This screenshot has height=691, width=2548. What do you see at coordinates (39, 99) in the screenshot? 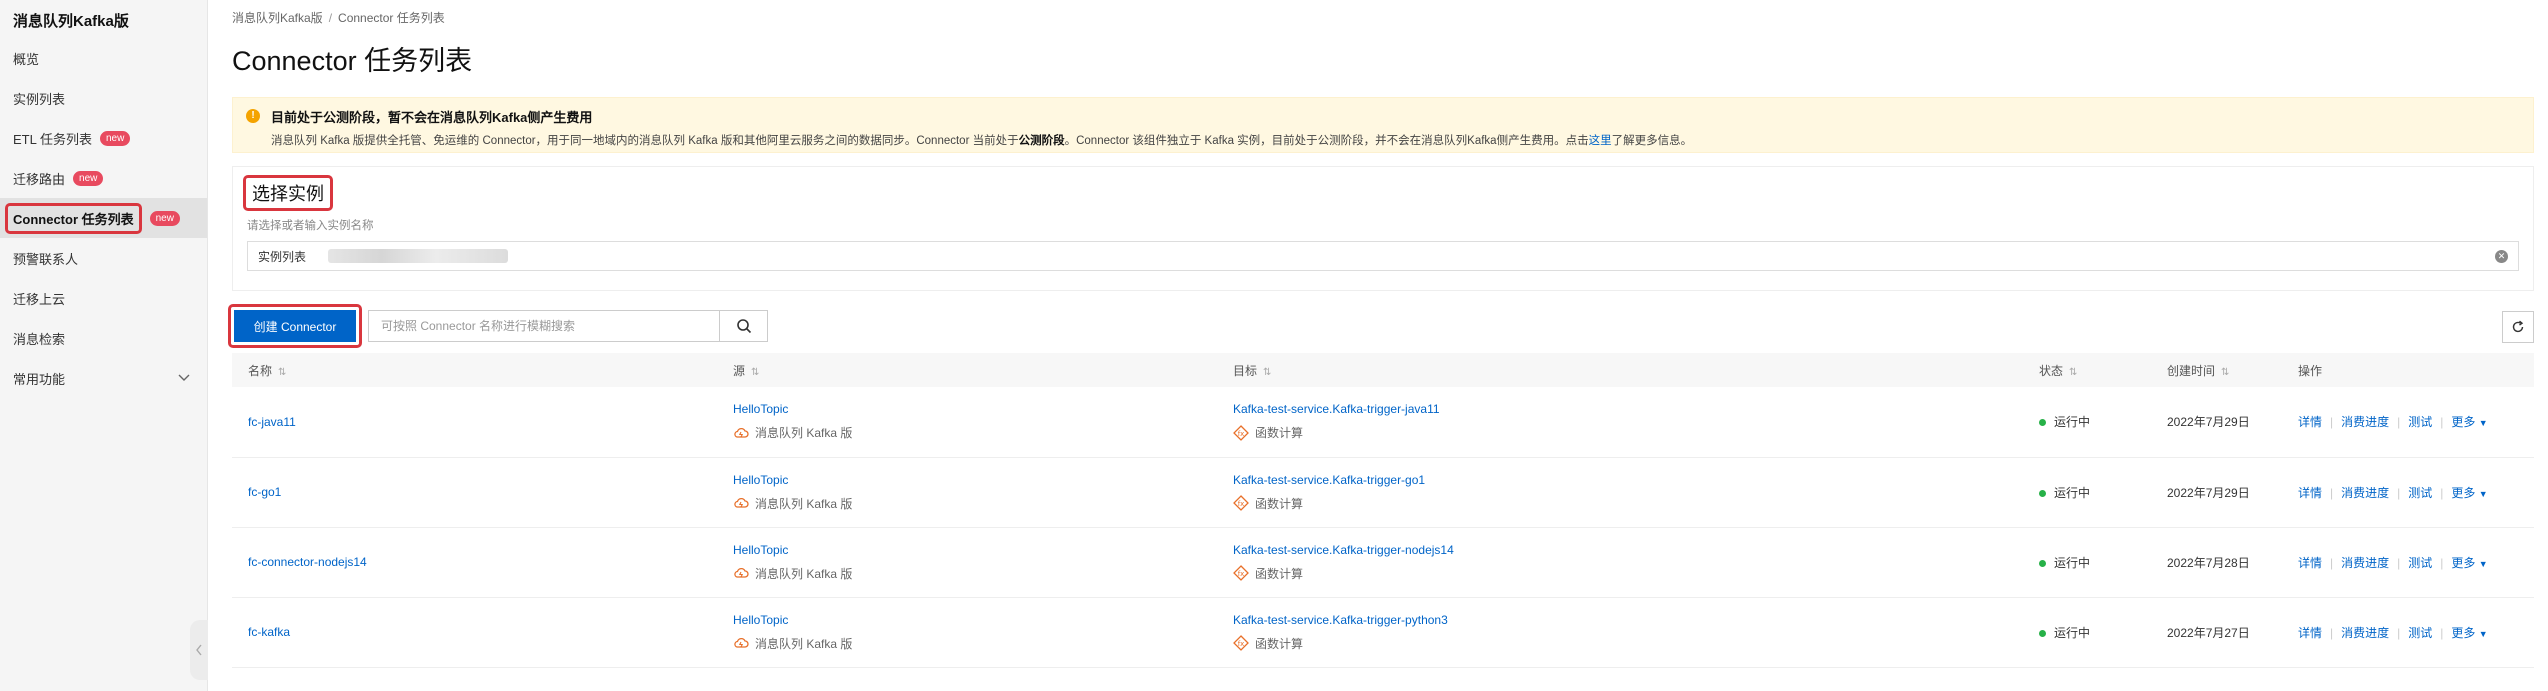
I see `sidebar-item-label: 实例列表` at bounding box center [39, 99].